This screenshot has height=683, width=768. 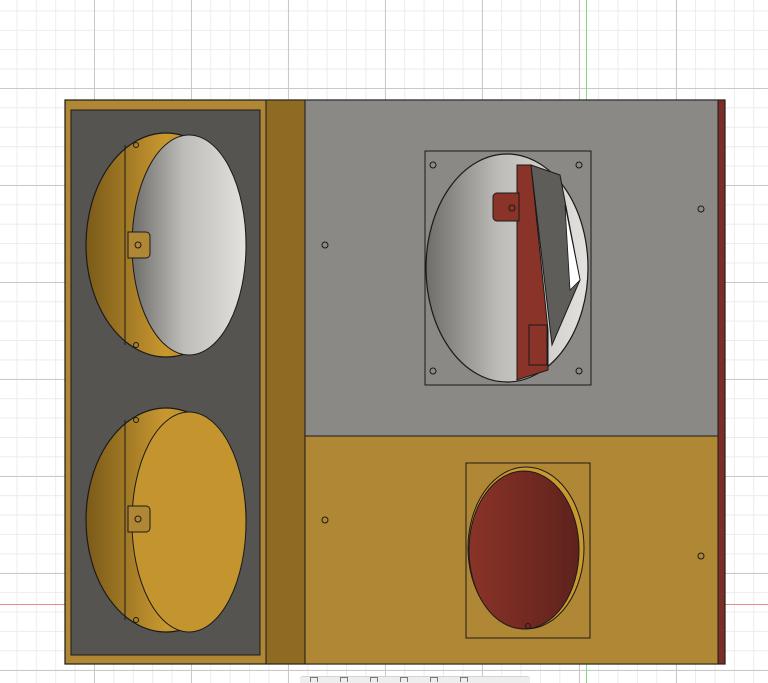 What do you see at coordinates (314, 679) in the screenshot?
I see `orbit-icon` at bounding box center [314, 679].